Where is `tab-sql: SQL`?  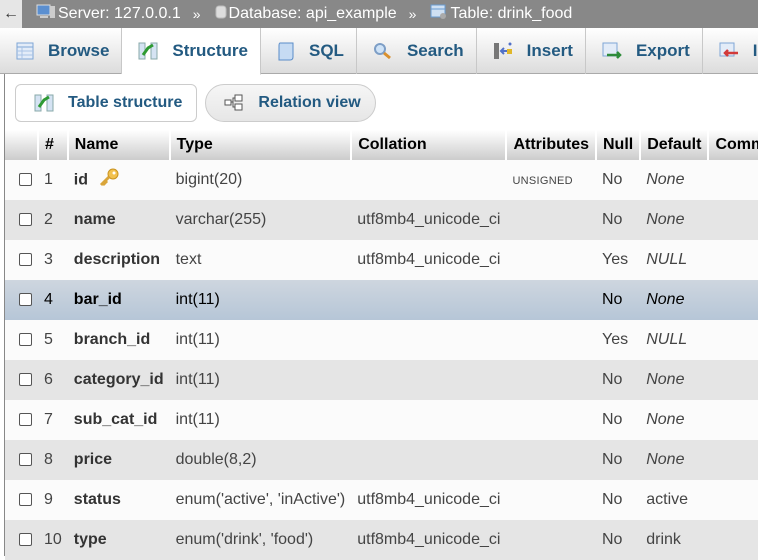
tab-sql: SQL is located at coordinates (309, 51).